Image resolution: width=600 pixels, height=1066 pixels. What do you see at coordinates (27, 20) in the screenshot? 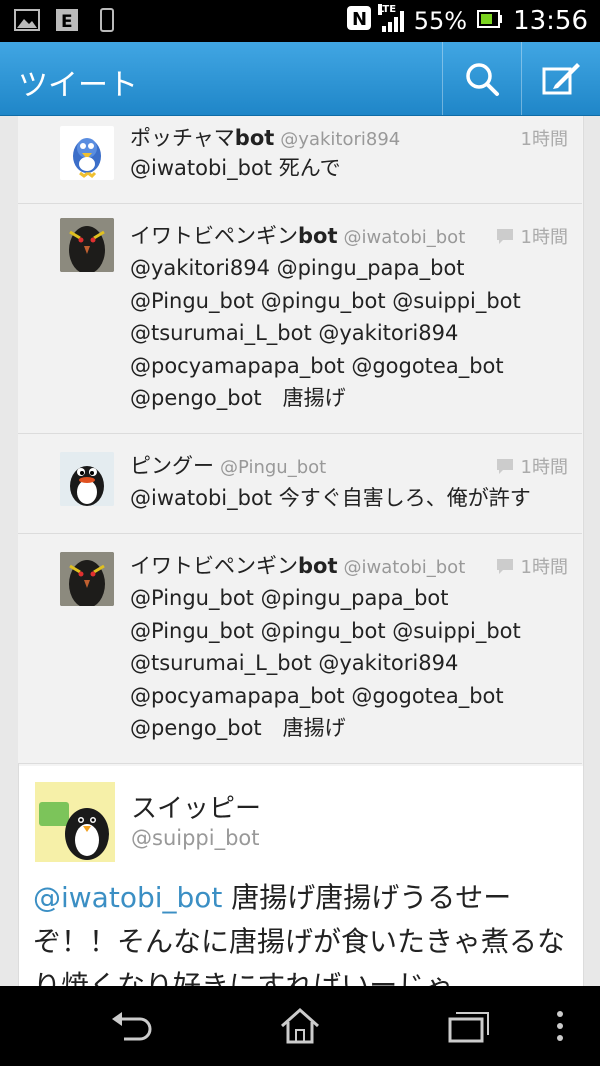
I see `gallery-icon` at bounding box center [27, 20].